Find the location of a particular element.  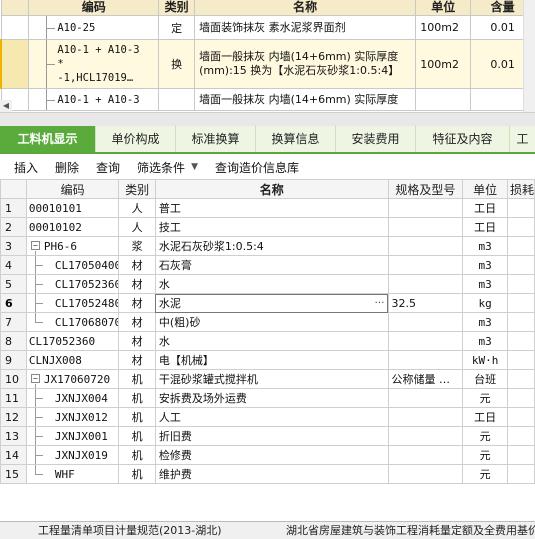

top-row-type: 换 is located at coordinates (177, 64).